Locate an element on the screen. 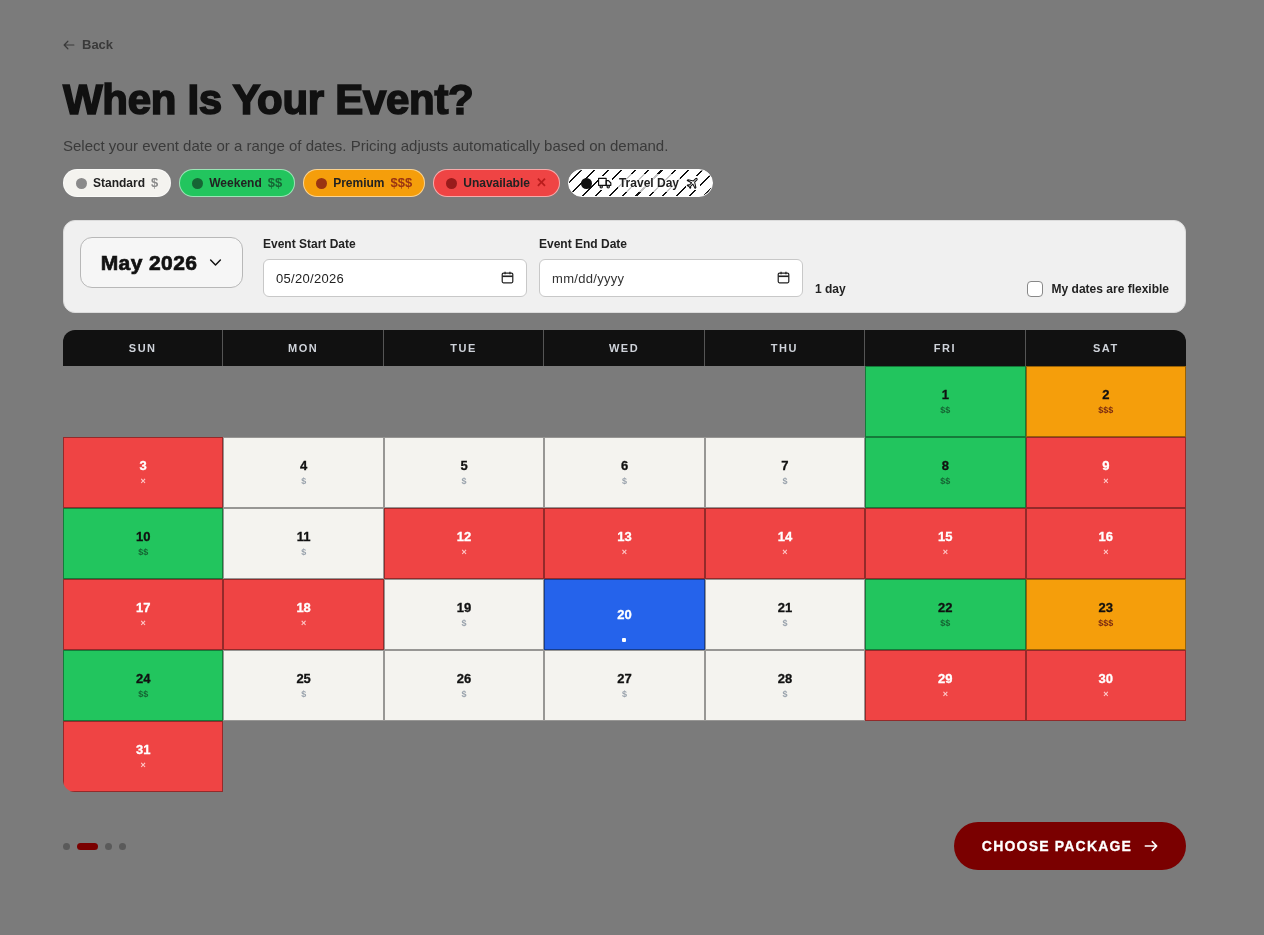 The image size is (1264, 935). calendar-day: 31 × is located at coordinates (143, 756).